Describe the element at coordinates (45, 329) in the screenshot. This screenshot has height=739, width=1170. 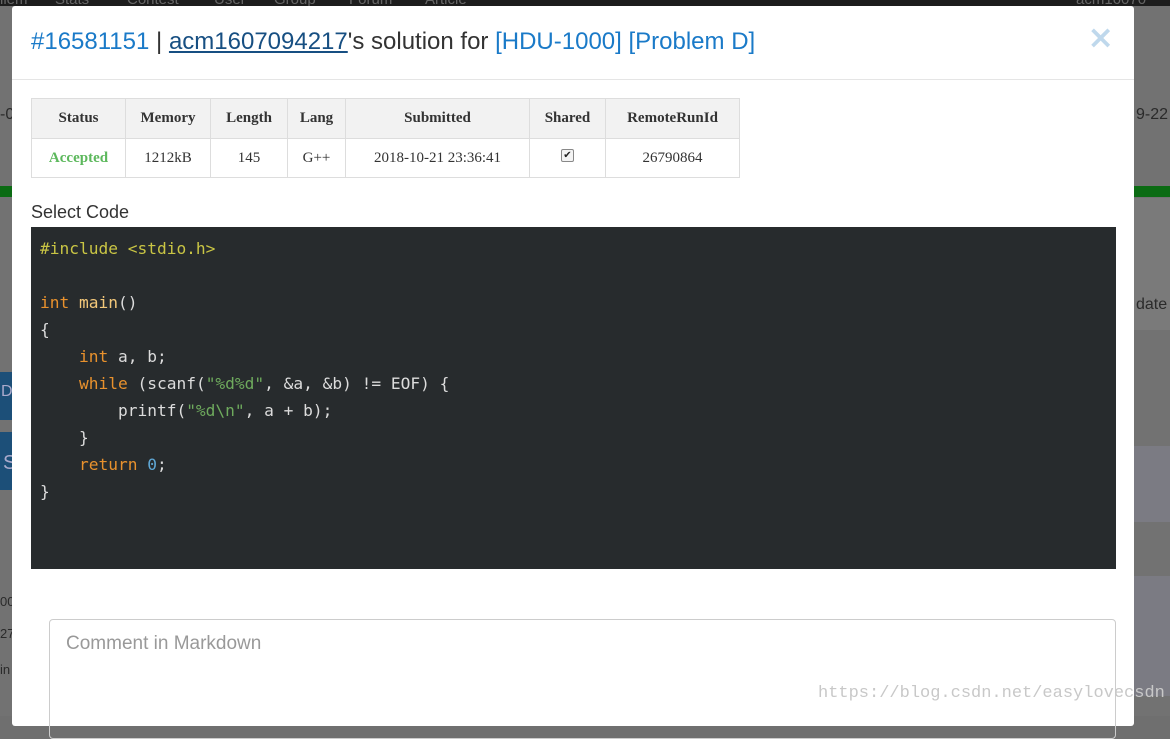
I see `code-line: {` at that location.